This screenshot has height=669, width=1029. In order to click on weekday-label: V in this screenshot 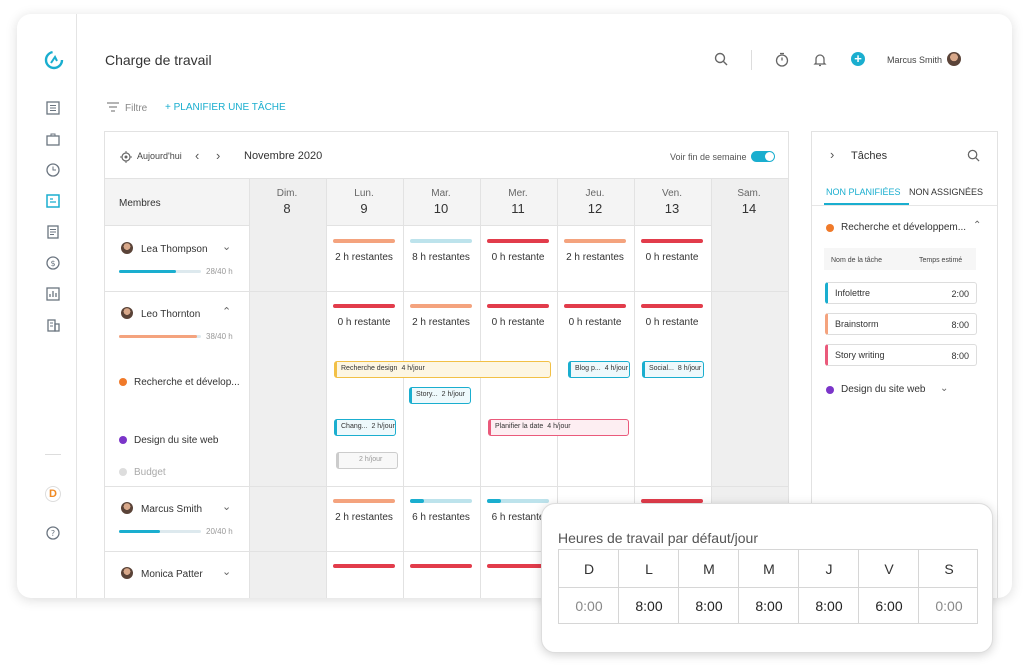, I will do `click(889, 569)`.